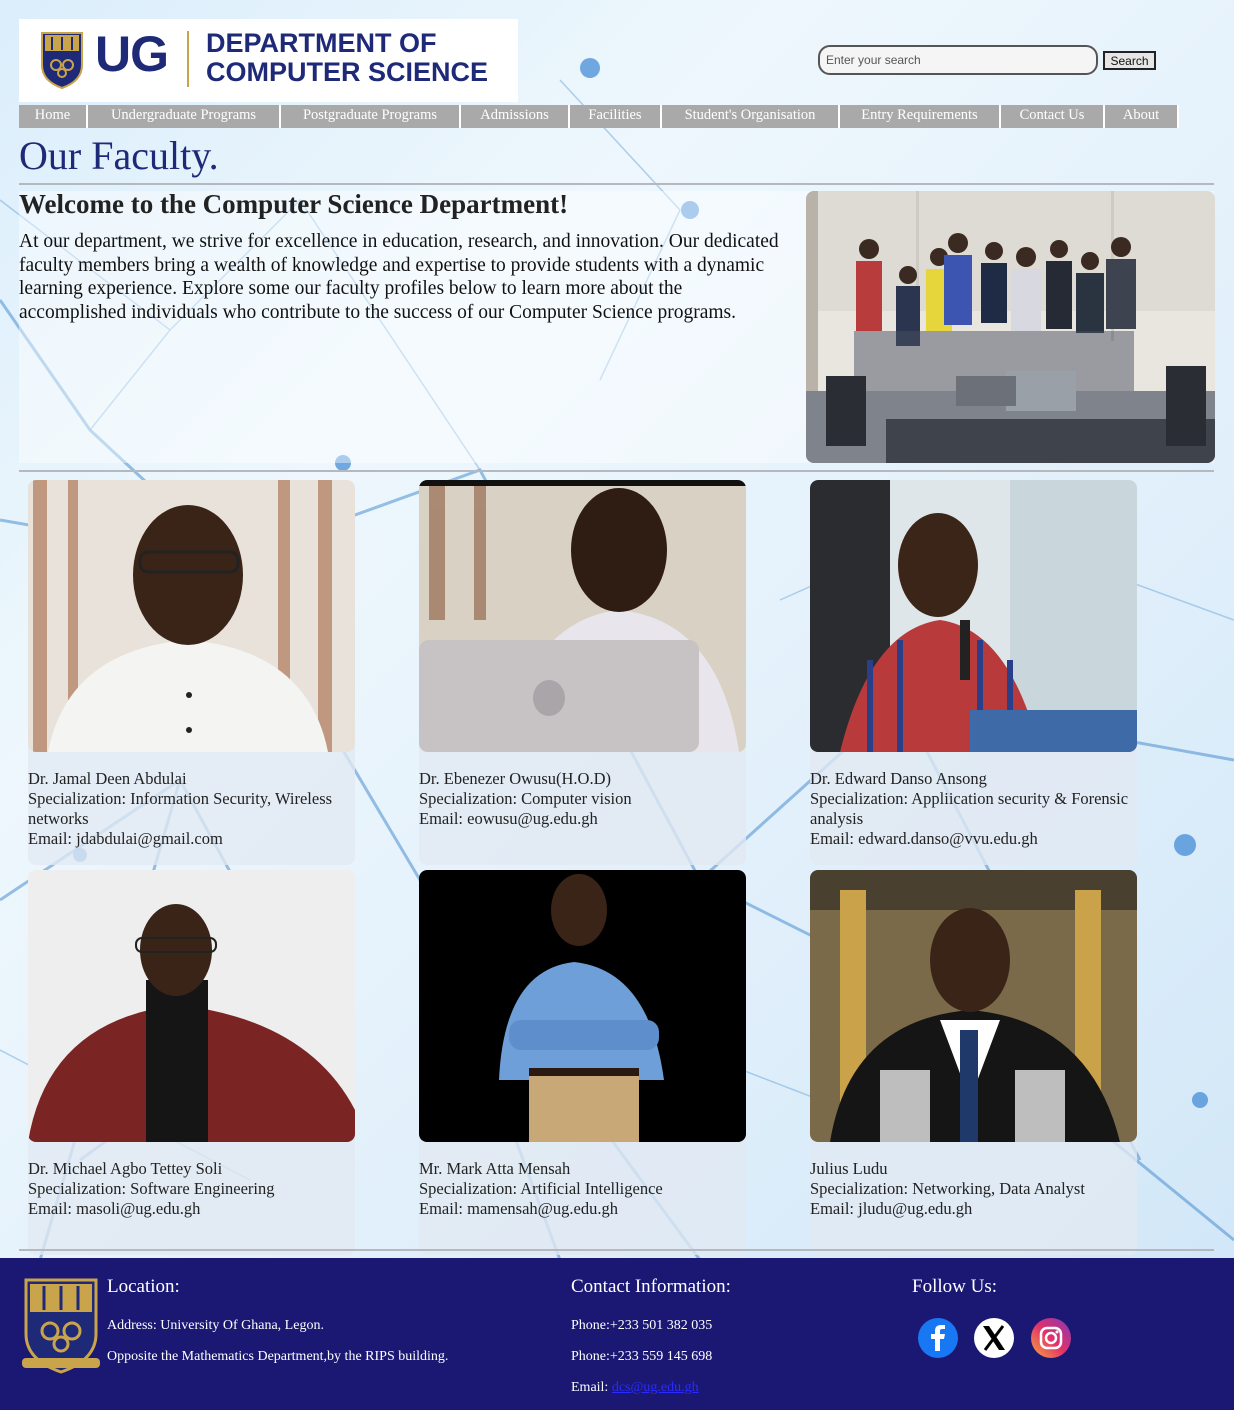 This screenshot has height=1410, width=1234. What do you see at coordinates (541, 1188) in the screenshot?
I see `faculty-specialization: Specialization: Artificial Intelligence` at bounding box center [541, 1188].